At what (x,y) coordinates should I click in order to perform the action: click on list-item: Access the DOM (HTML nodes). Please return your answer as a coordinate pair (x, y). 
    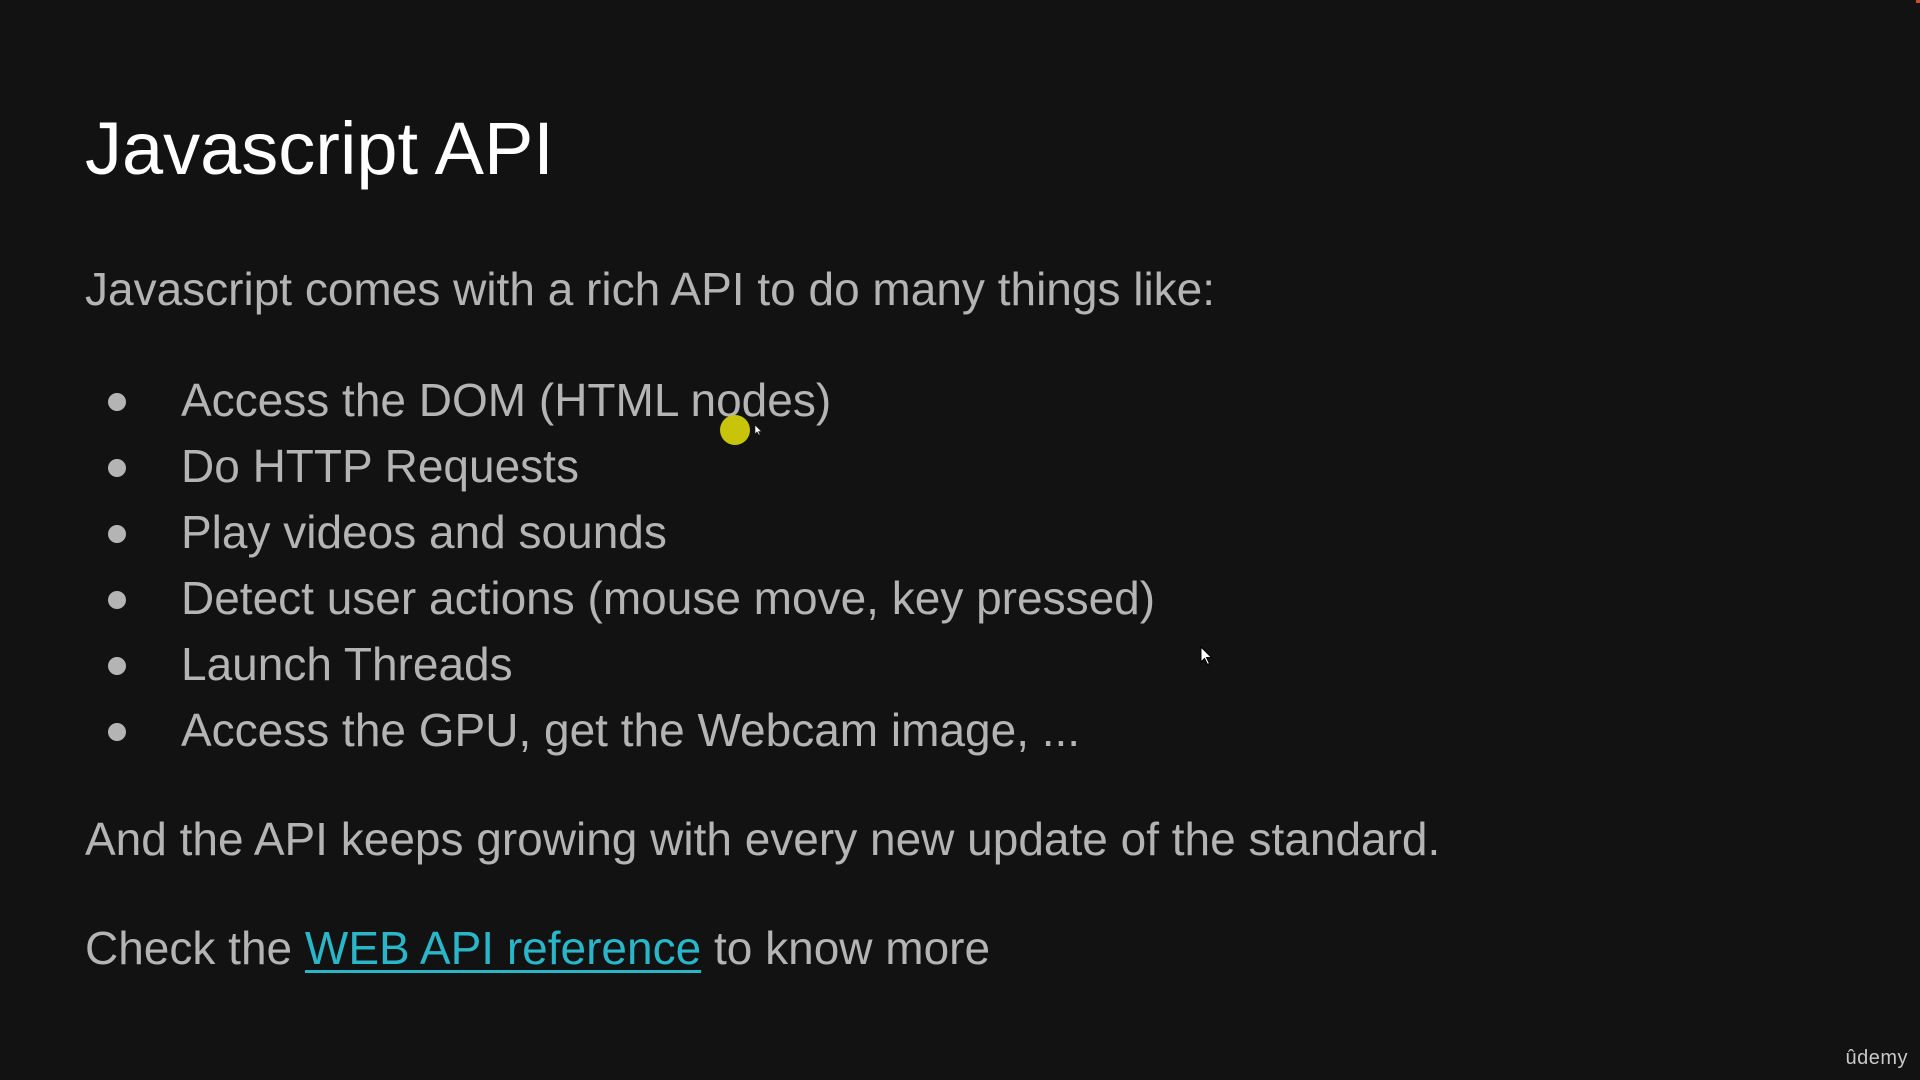
    Looking at the image, I should click on (620, 406).